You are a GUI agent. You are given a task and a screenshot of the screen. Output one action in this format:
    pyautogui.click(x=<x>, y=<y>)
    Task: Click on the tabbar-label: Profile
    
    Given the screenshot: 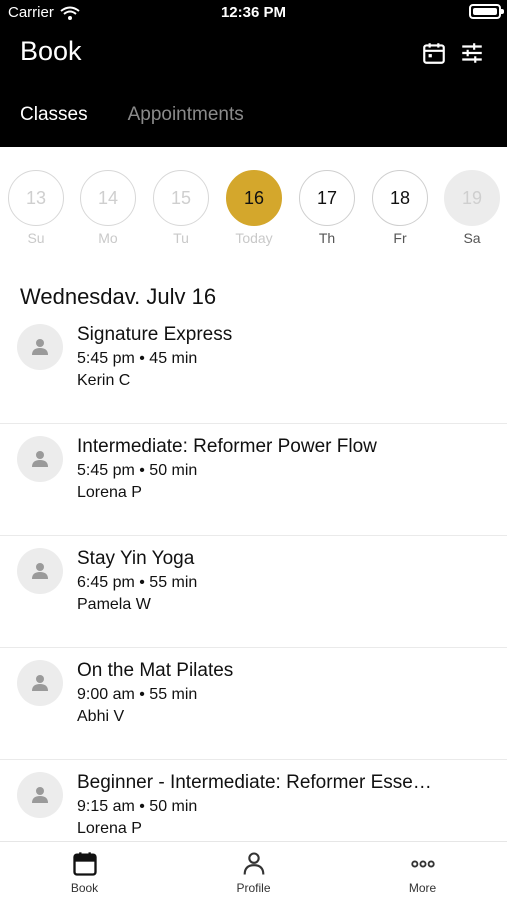 What is the action you would take?
    pyautogui.click(x=253, y=888)
    